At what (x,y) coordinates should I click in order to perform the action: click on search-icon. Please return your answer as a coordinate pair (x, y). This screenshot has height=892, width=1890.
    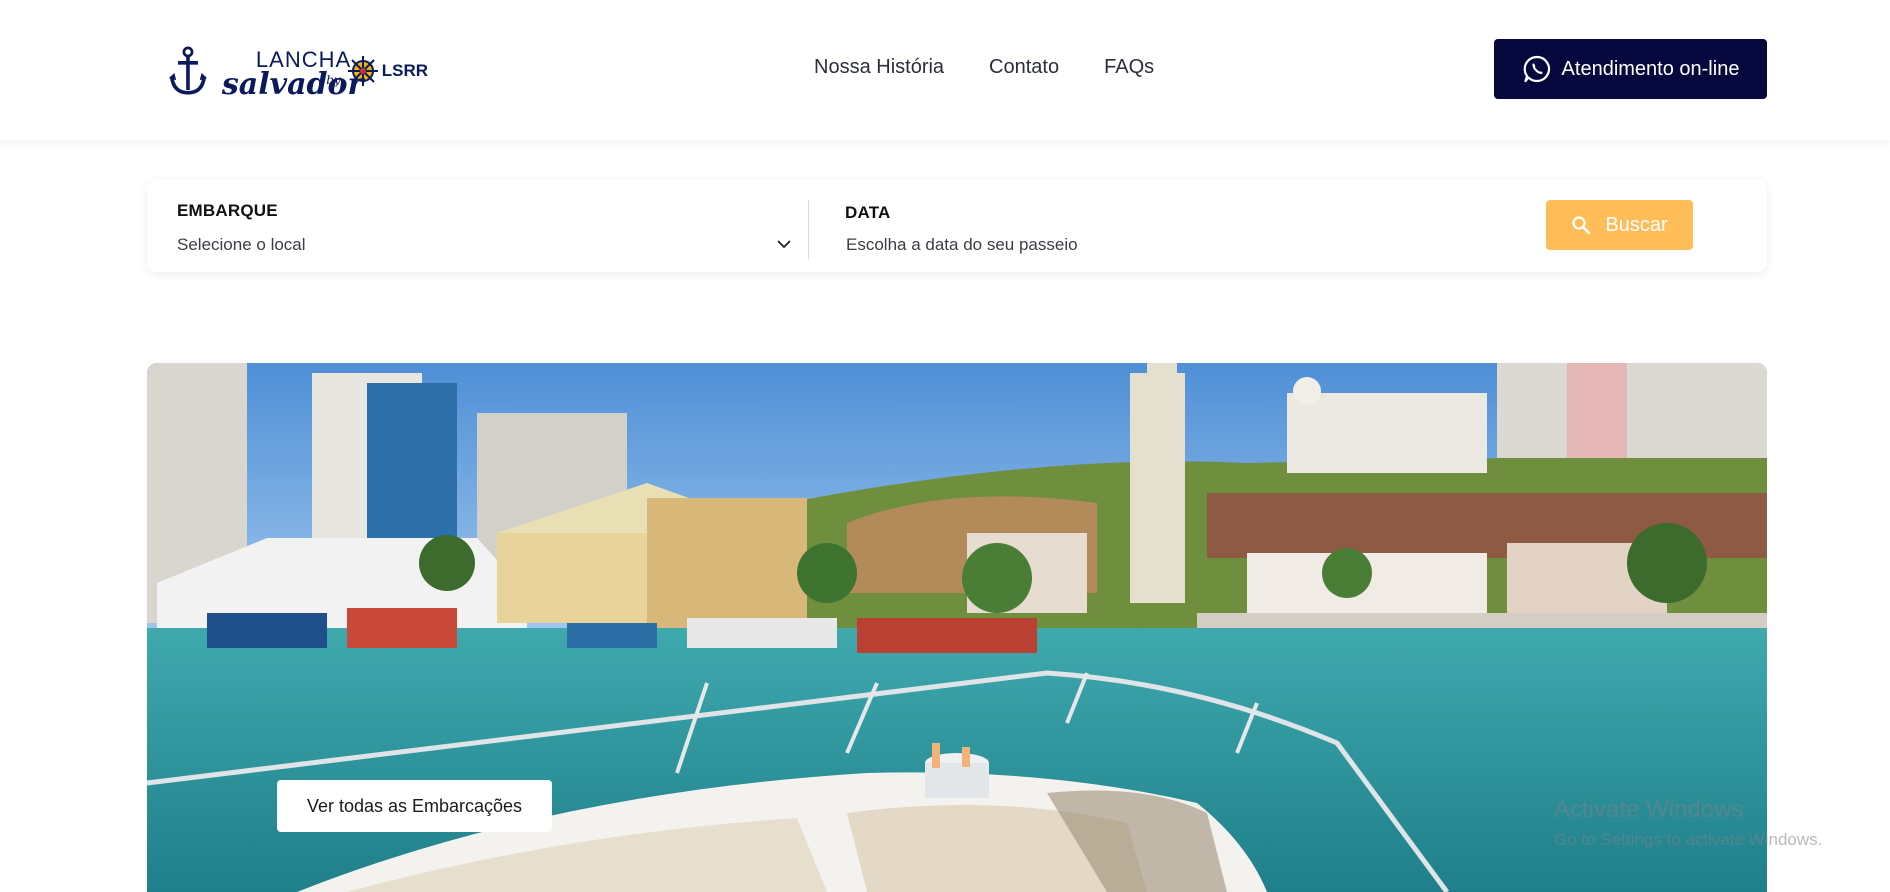
    Looking at the image, I should click on (1581, 225).